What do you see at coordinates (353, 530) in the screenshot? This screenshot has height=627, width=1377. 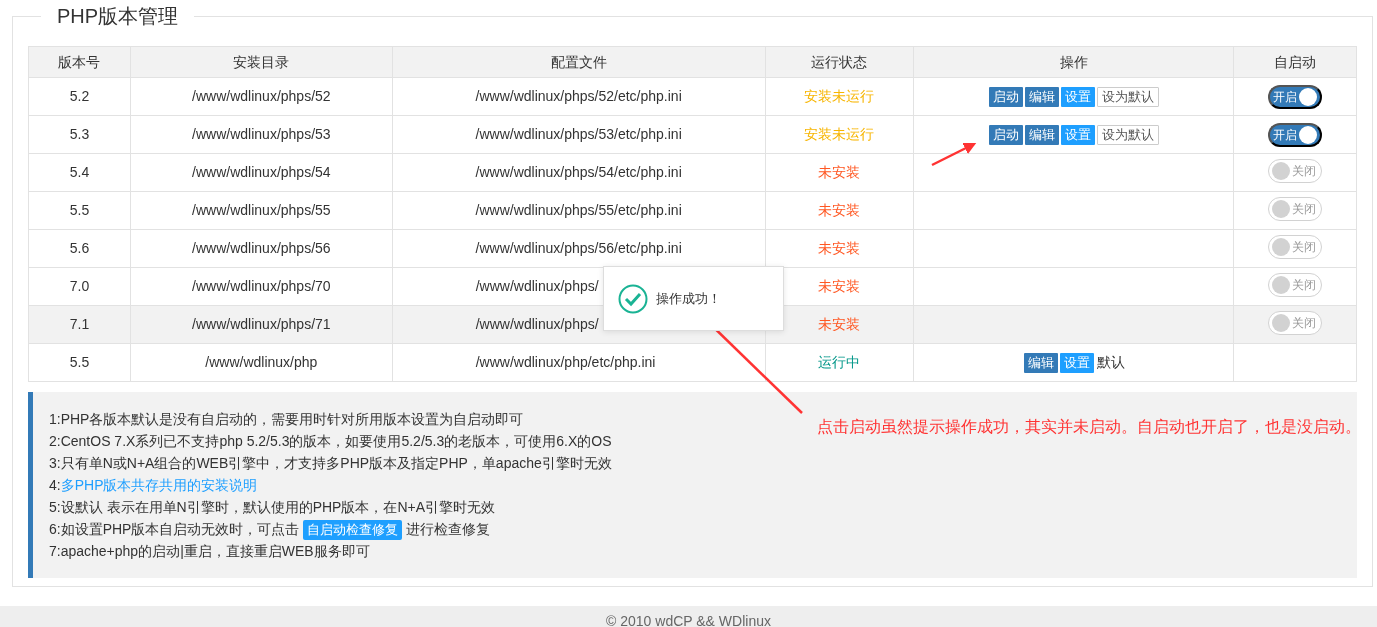 I see `repair-button: 自启动检查修复` at bounding box center [353, 530].